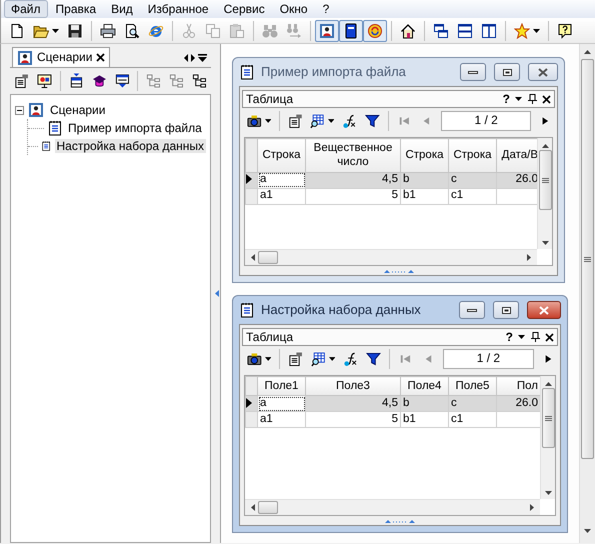 The height and width of the screenshot is (544, 595). I want to click on table-cell: b1, so click(424, 420).